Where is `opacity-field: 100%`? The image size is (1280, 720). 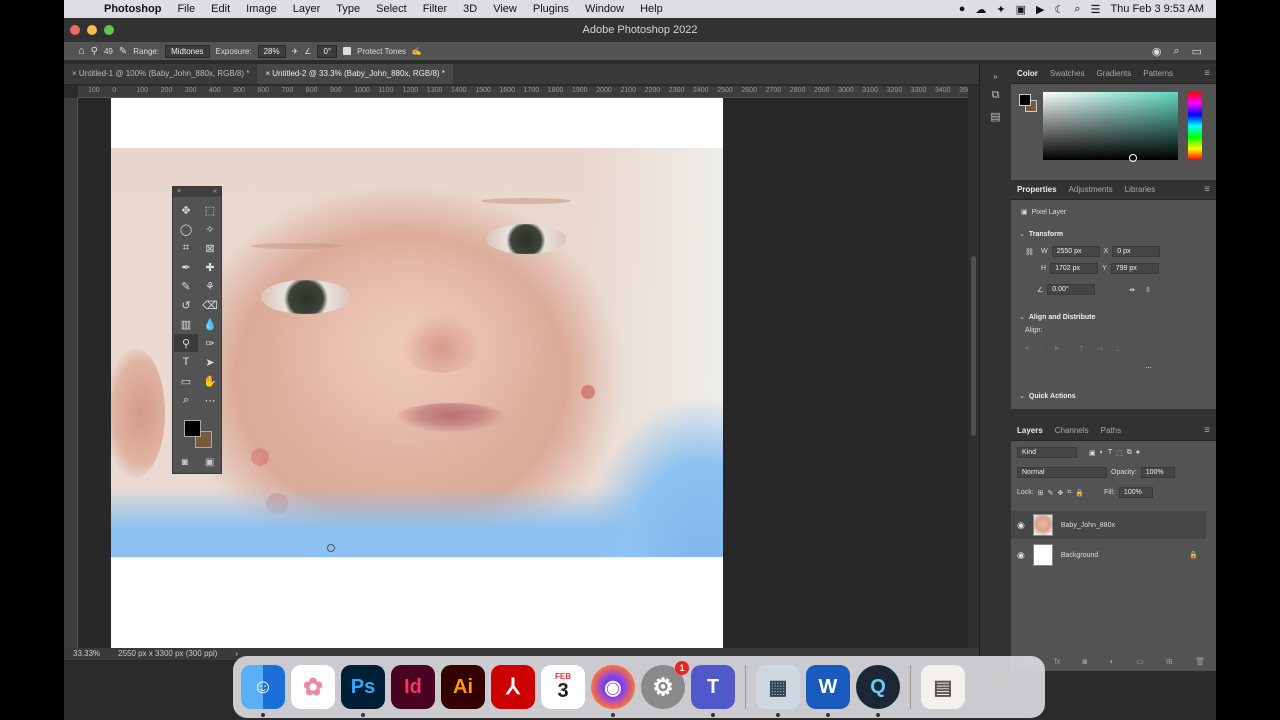
opacity-field: 100% is located at coordinates (1157, 472).